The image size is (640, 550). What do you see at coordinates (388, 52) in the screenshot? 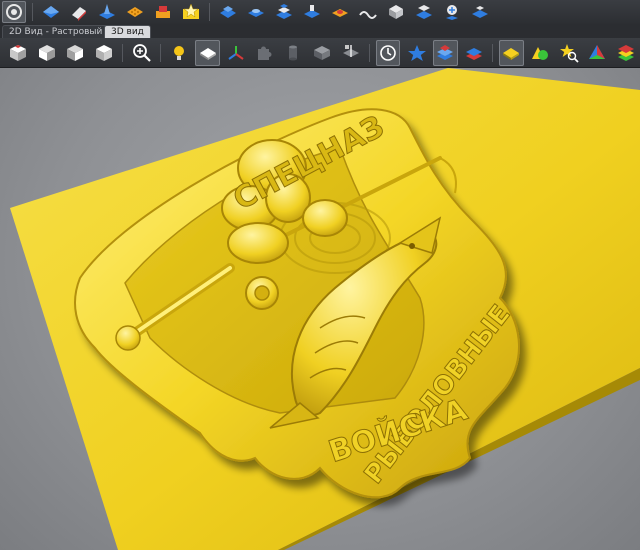
I see `clock-icon` at bounding box center [388, 52].